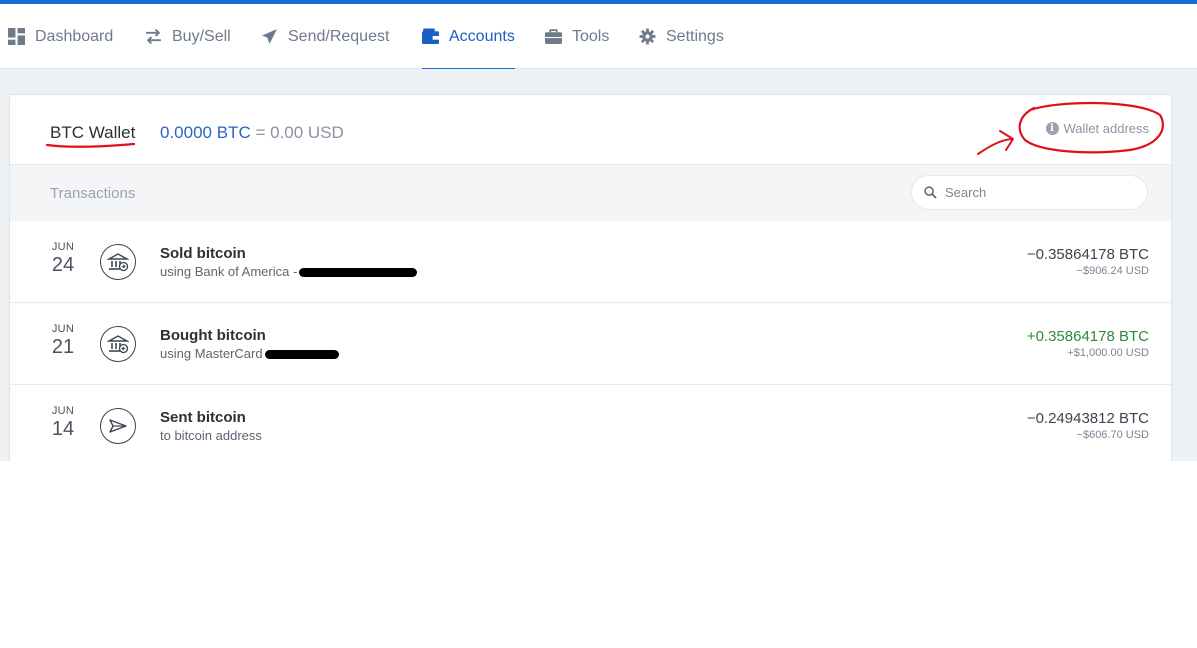  I want to click on briefcase-icon, so click(553, 36).